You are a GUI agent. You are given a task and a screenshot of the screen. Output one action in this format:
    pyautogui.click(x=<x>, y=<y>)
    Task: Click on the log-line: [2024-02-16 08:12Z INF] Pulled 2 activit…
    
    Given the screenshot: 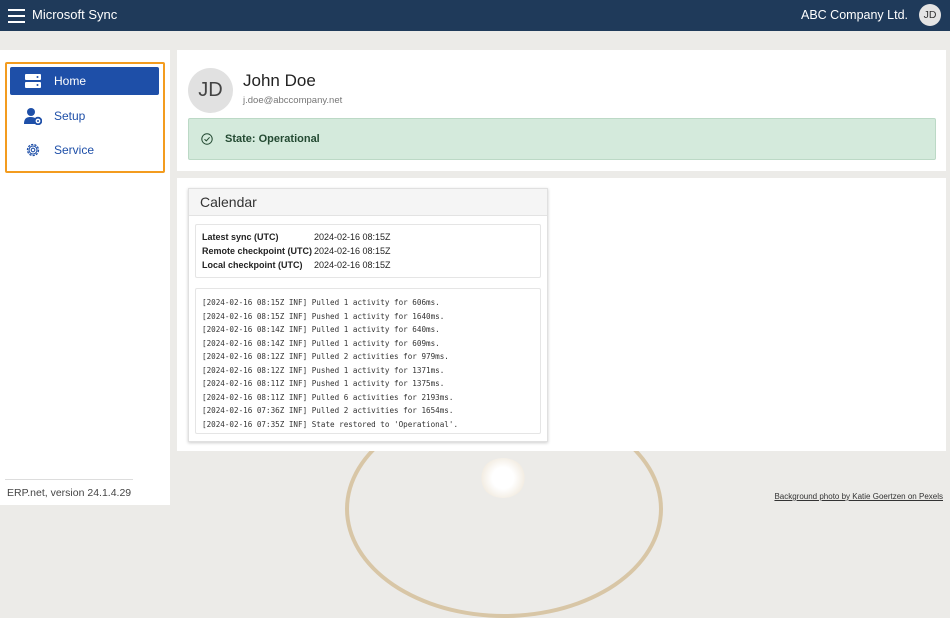 What is the action you would take?
    pyautogui.click(x=325, y=356)
    